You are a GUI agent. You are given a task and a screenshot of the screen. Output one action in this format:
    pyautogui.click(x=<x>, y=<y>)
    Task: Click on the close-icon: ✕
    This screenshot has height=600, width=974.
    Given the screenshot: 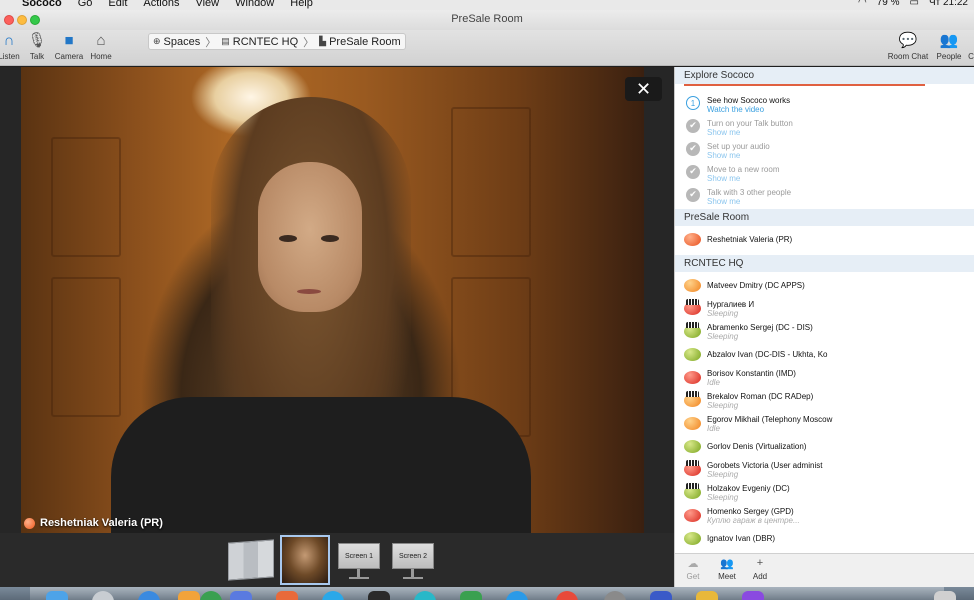 What is the action you would take?
    pyautogui.click(x=643, y=89)
    